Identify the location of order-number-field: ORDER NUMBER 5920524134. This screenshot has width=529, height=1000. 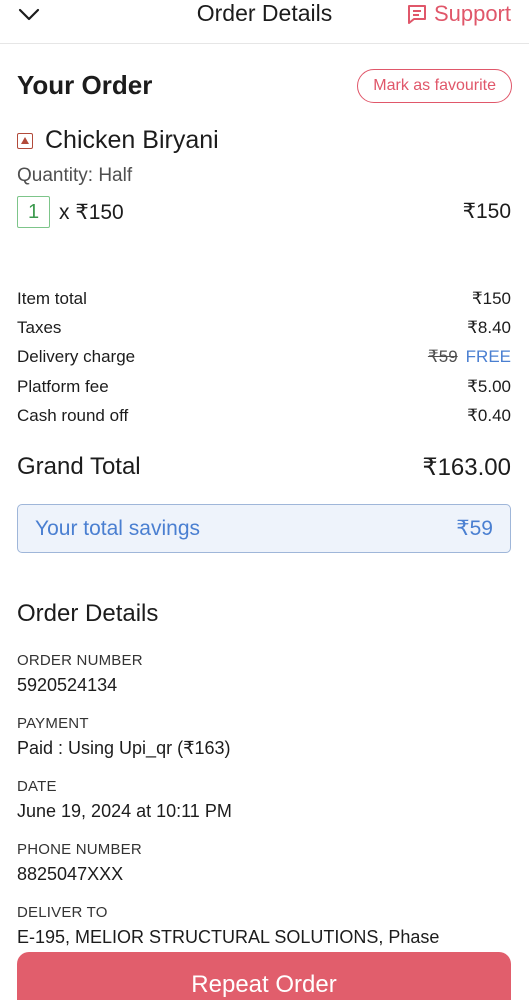
(264, 674).